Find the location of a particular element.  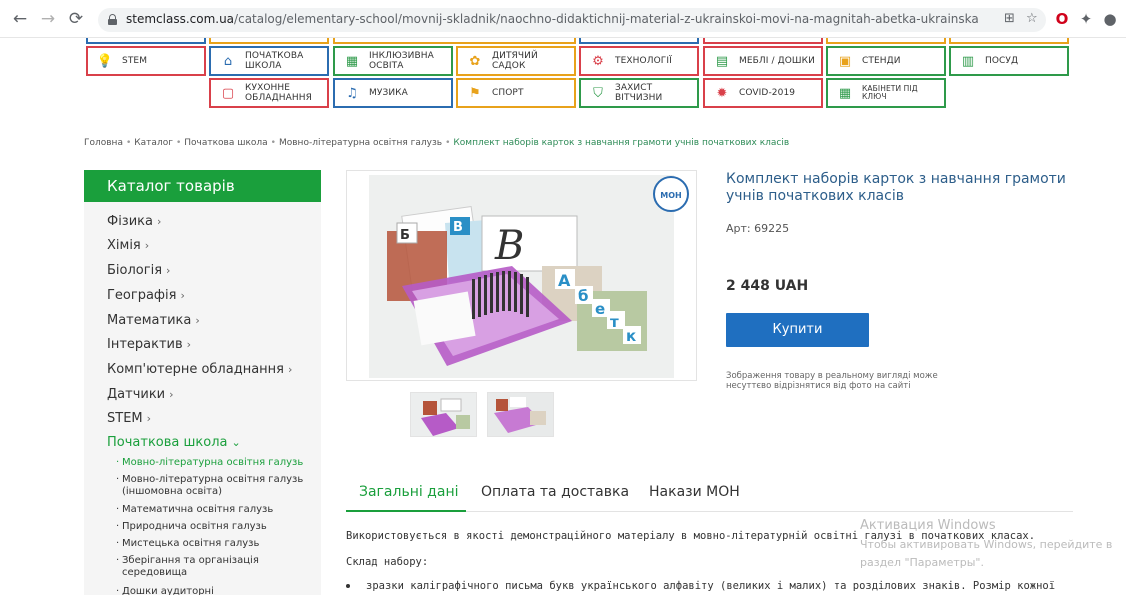

menu-tile-primary-school: ⌂ ПОЧАТКОВА ШКОЛА is located at coordinates (269, 61).